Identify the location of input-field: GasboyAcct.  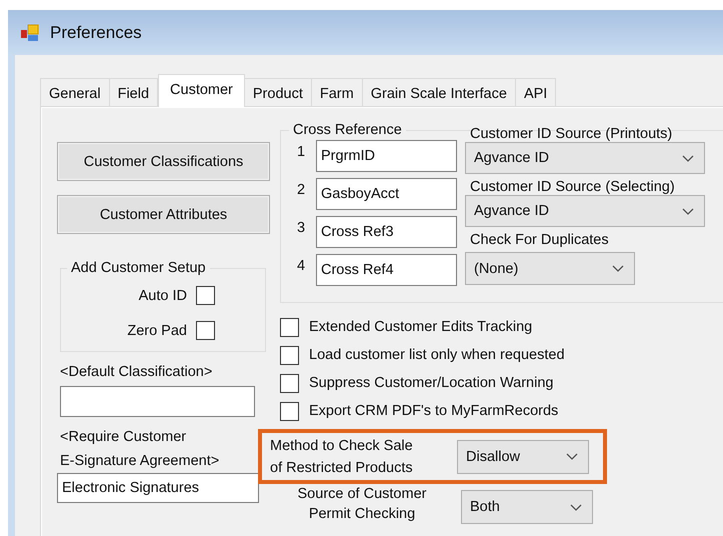
(386, 194).